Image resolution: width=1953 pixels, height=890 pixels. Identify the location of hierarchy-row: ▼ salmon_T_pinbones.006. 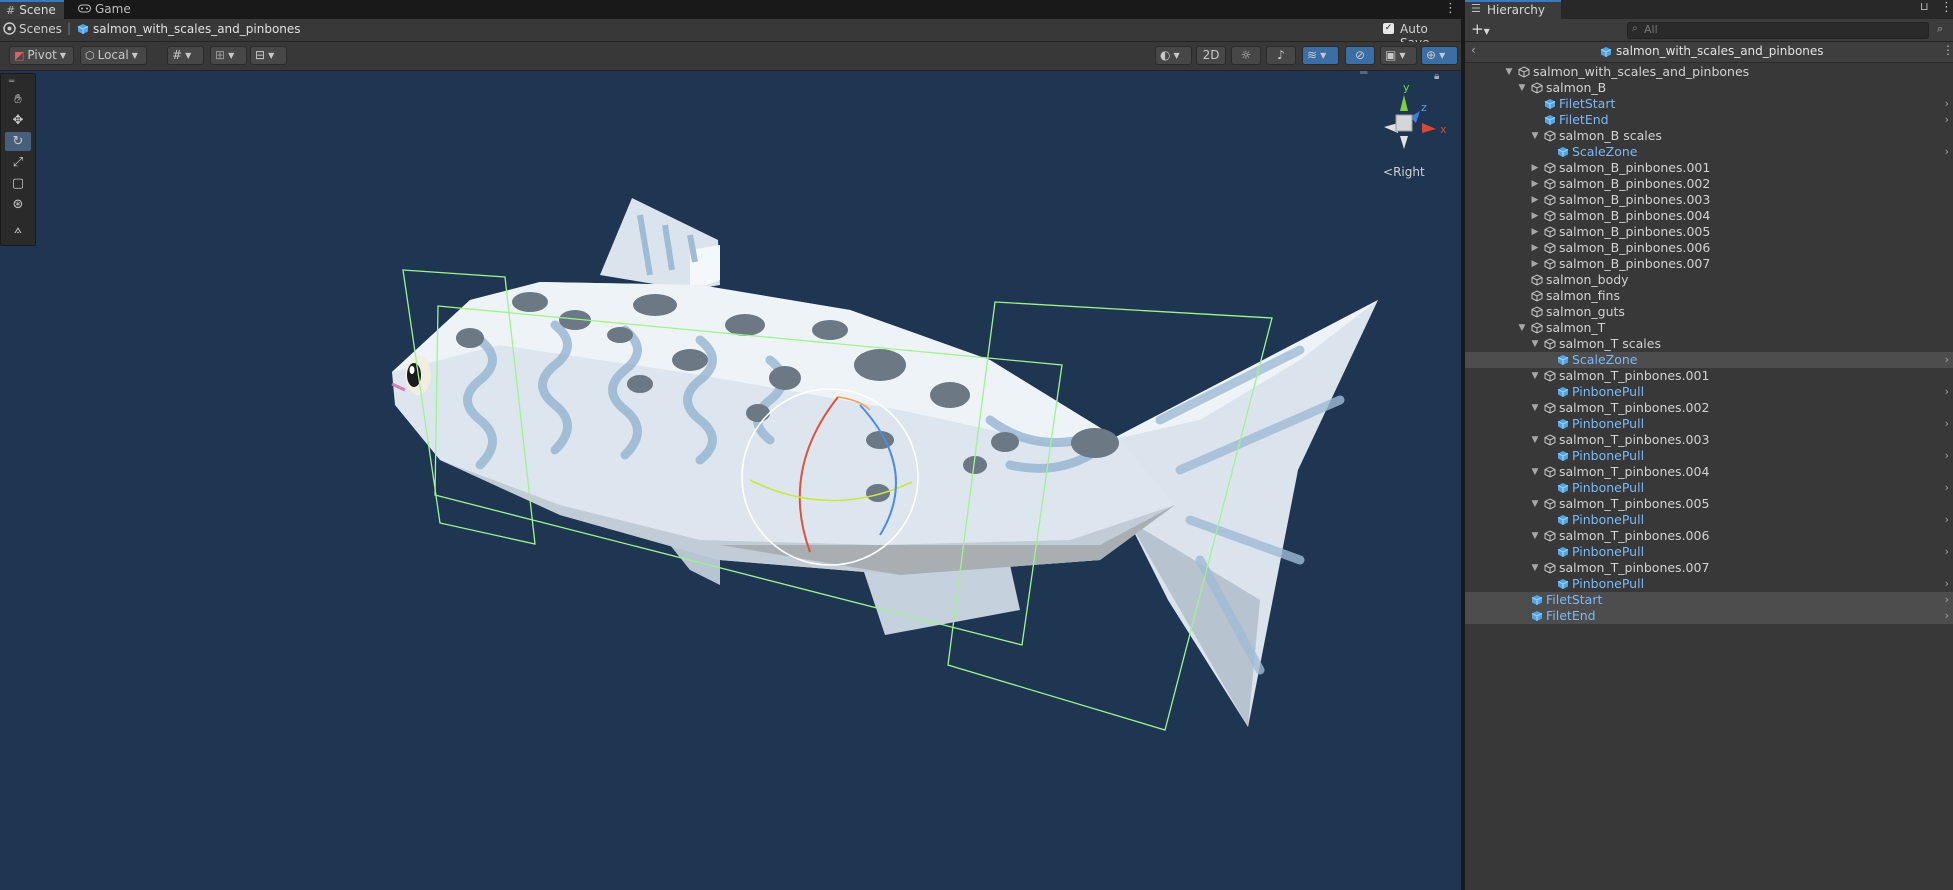
(1709, 536).